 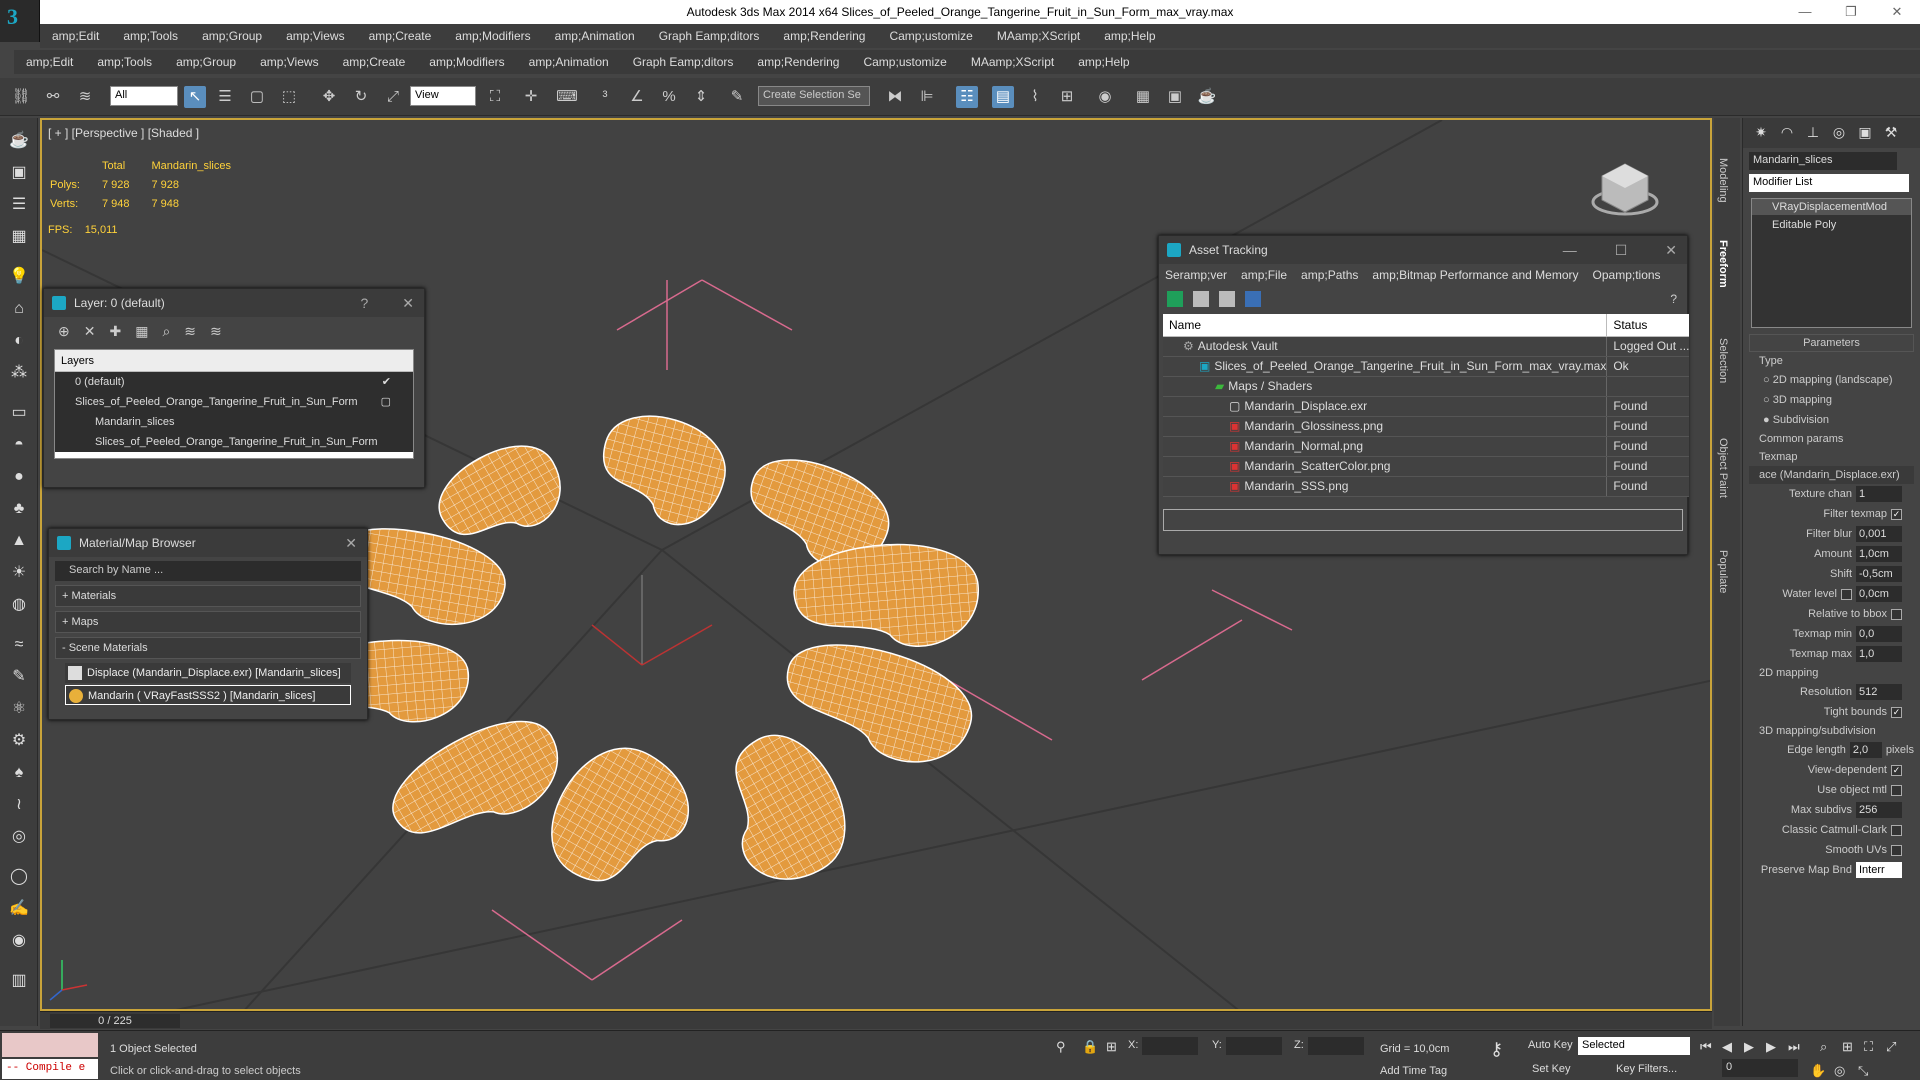 I want to click on texmap-button: ace (Mandarin_Displace.exr), so click(x=1831, y=475).